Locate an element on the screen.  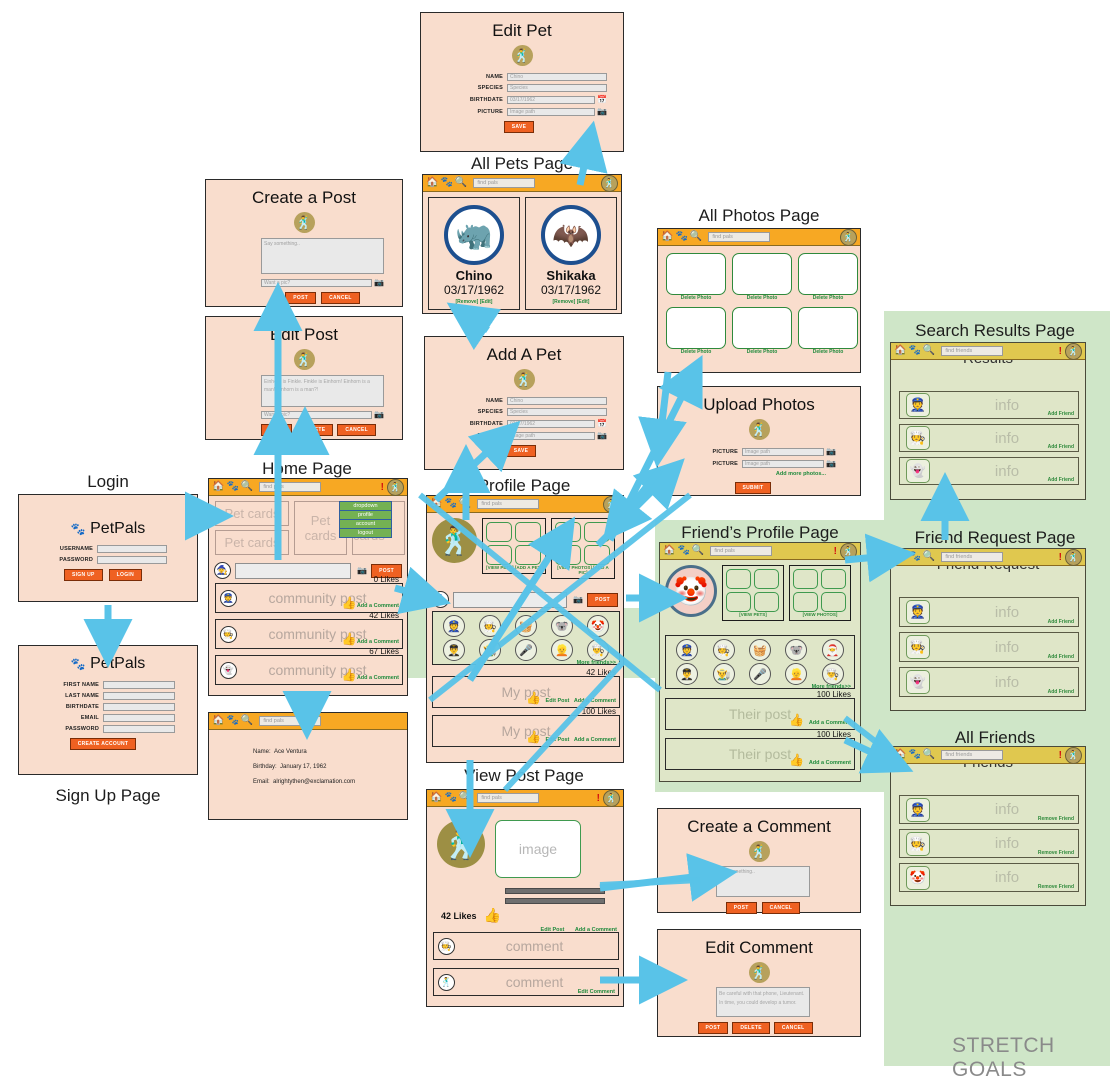
pet-card: 🦏 Chino 03/17/1962 [Remove] [Edit] is located at coordinates (474, 253).